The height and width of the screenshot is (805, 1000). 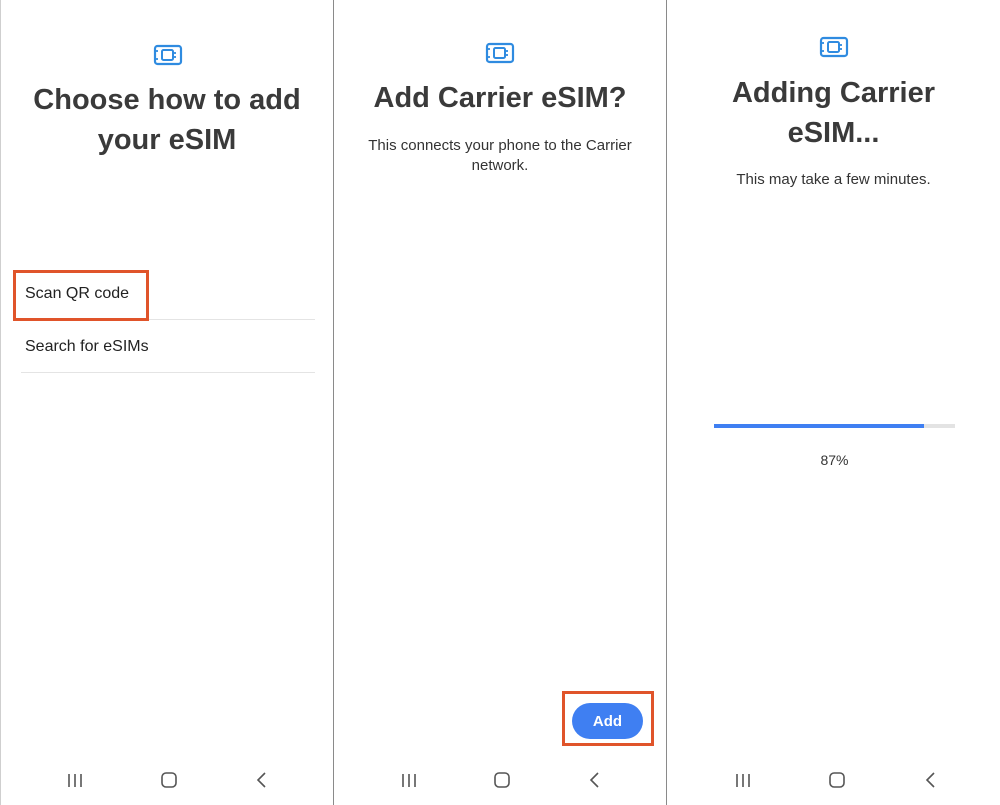 I want to click on page-title-line-2: your eSIM, so click(x=167, y=140).